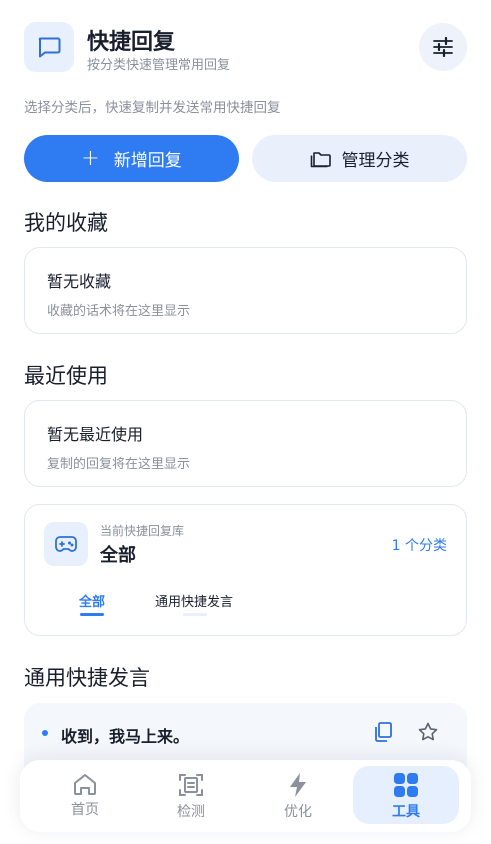 Image resolution: width=491 pixels, height=844 pixels. I want to click on nav-home-label: 首页, so click(85, 810).